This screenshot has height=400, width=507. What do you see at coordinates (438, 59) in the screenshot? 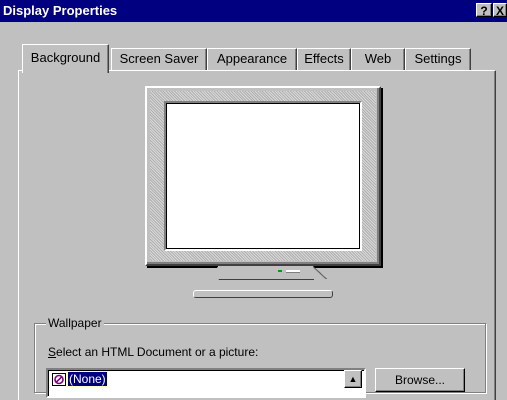
I see `tab-settings: Settings` at bounding box center [438, 59].